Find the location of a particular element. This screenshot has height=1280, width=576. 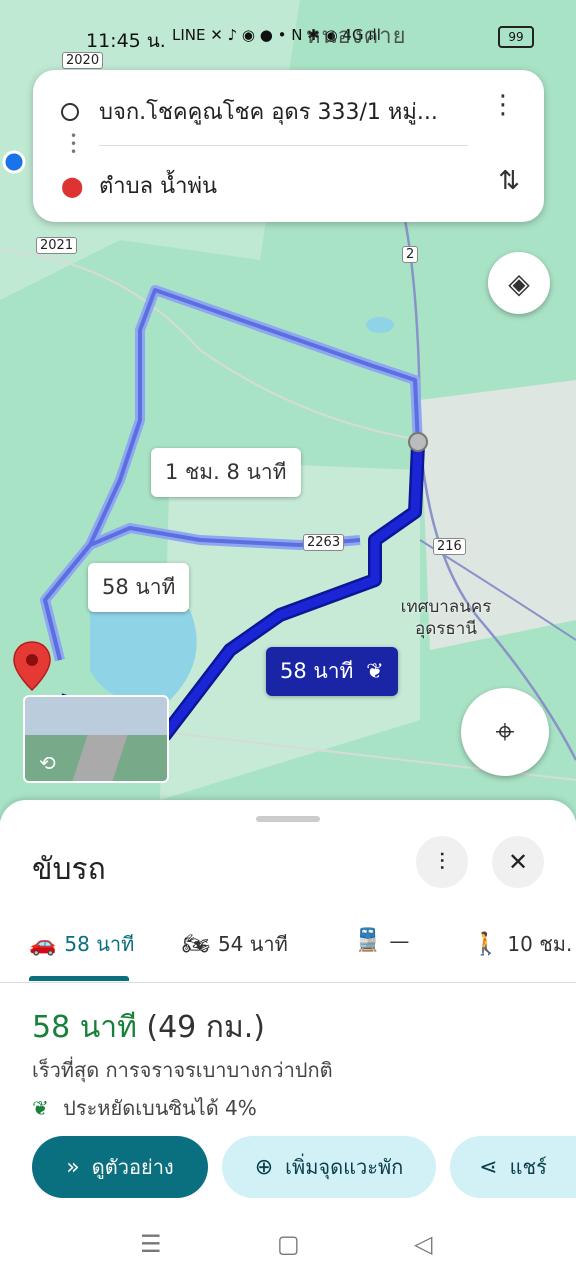

road-sign-2263: 2263 is located at coordinates (324, 542).